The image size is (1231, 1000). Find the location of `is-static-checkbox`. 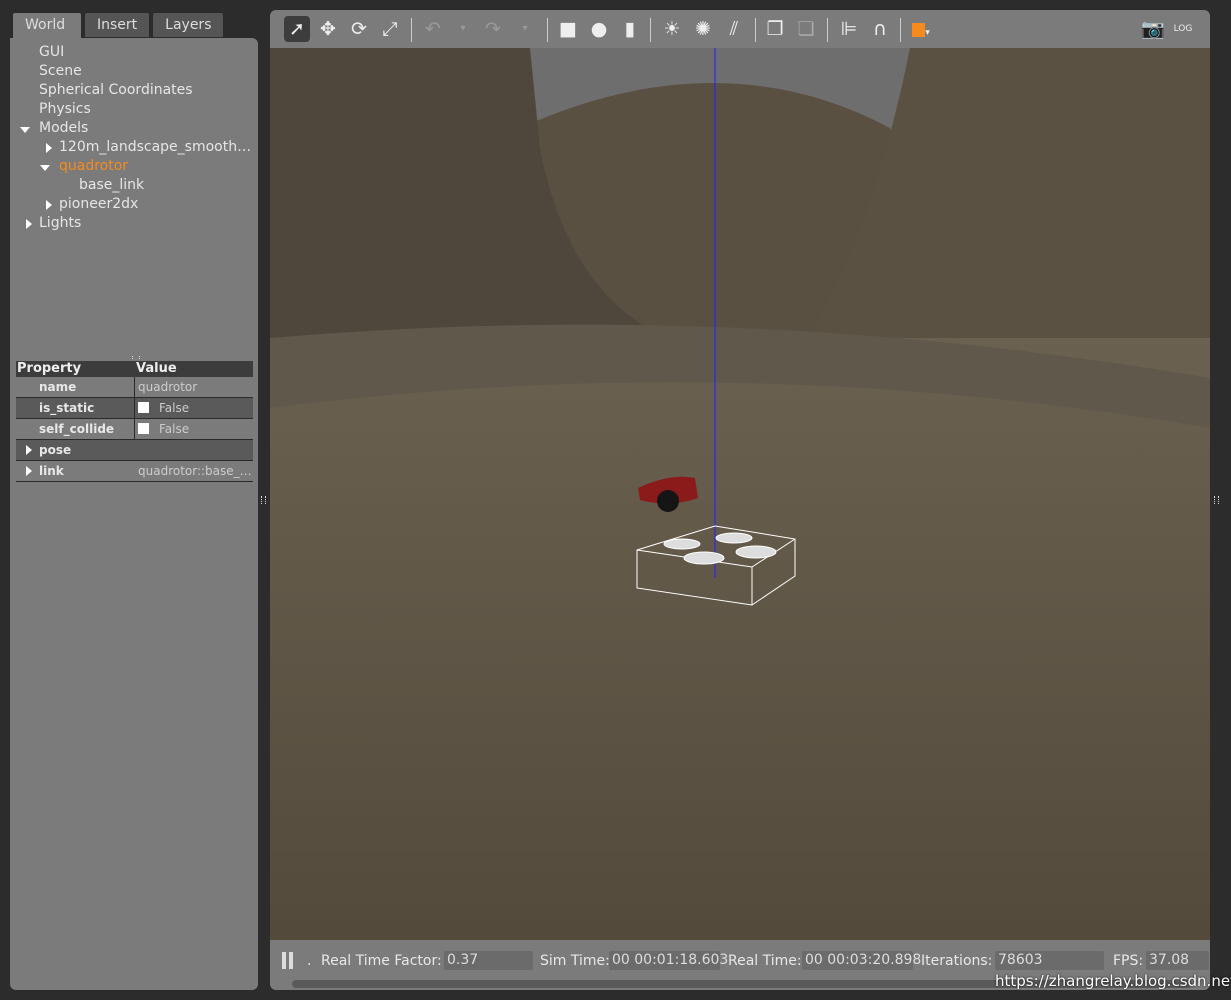

is-static-checkbox is located at coordinates (143, 407).